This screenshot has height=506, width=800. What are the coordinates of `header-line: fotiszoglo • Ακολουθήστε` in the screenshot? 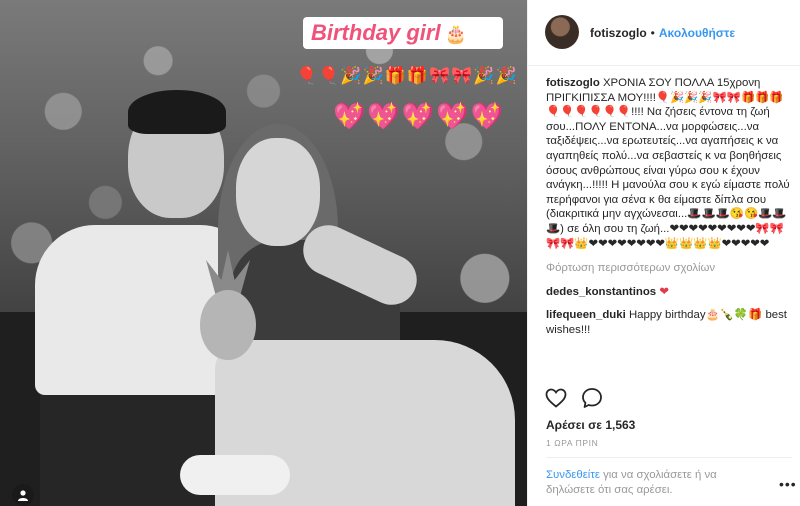 It's located at (662, 33).